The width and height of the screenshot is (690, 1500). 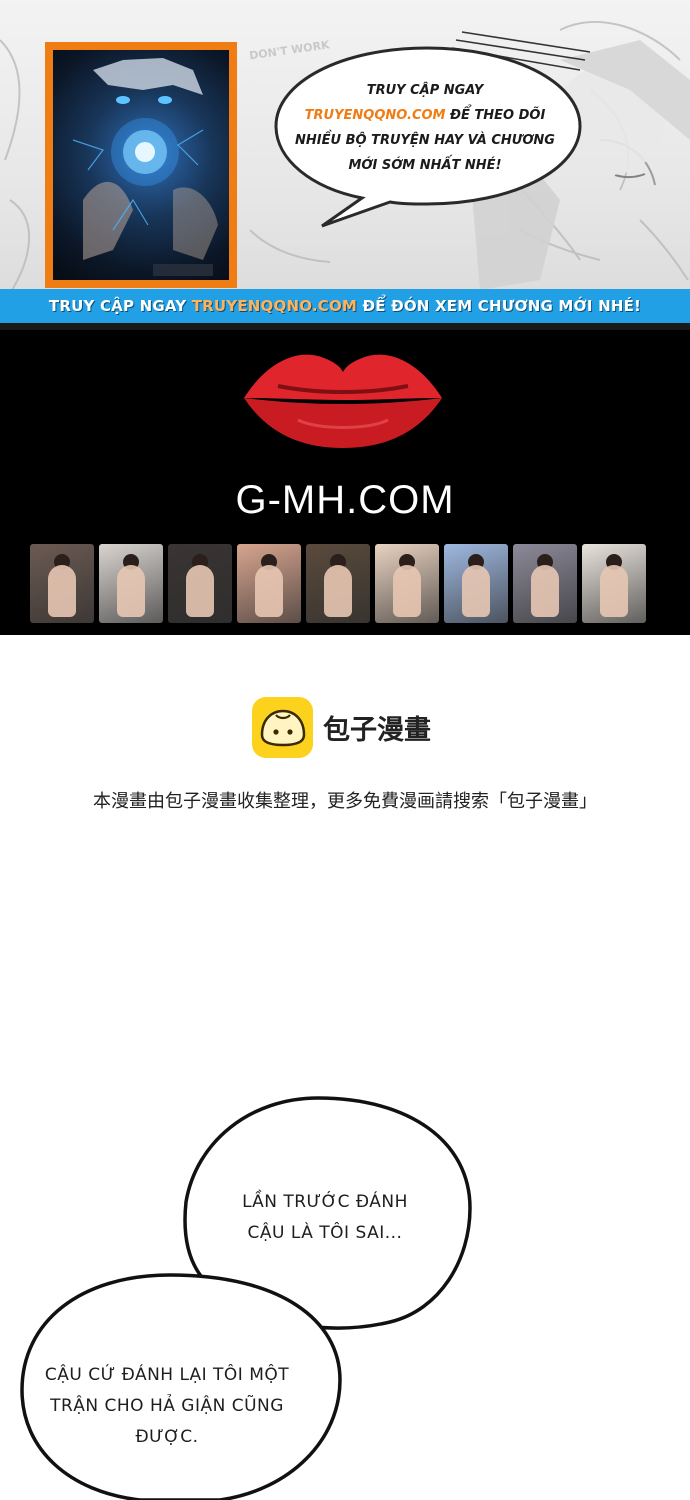 What do you see at coordinates (282, 727) in the screenshot?
I see `baozi-bun-logo-icon` at bounding box center [282, 727].